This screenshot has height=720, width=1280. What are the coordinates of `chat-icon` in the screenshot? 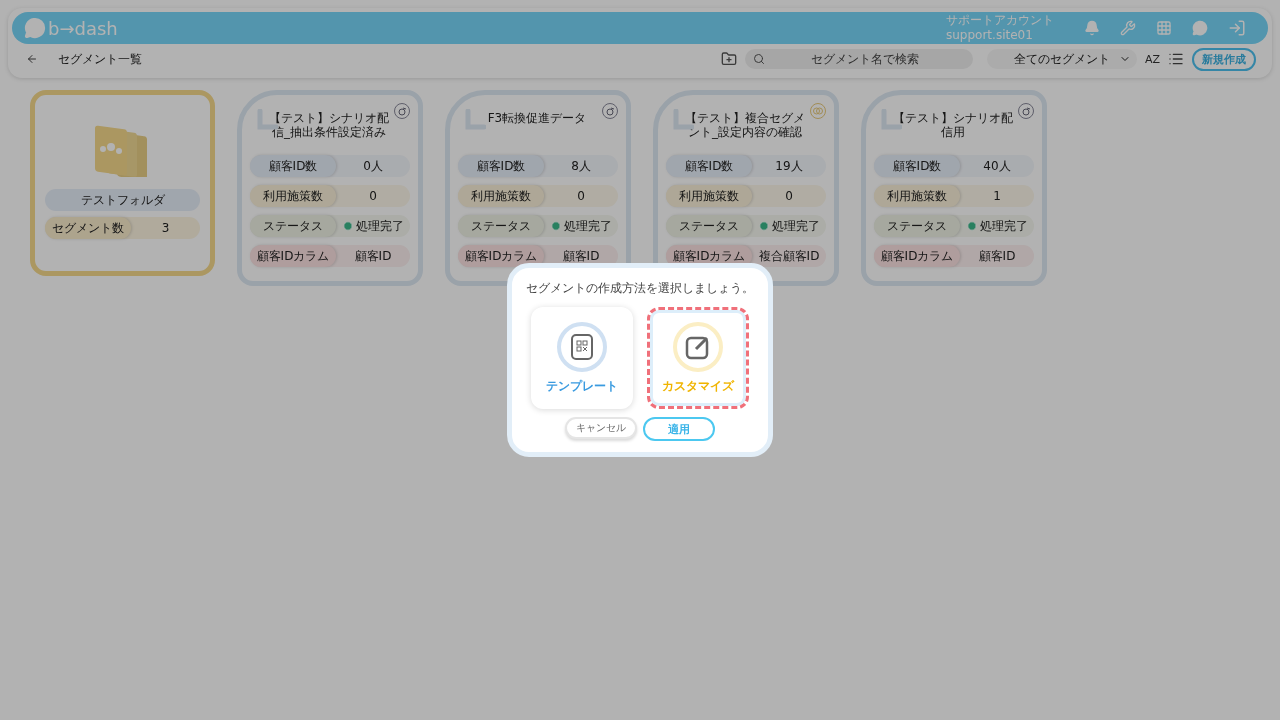 It's located at (1200, 28).